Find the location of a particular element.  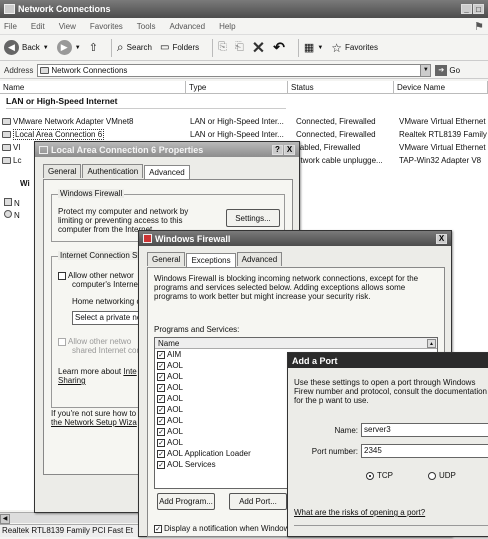

menu-help: Help is located at coordinates (227, 26).